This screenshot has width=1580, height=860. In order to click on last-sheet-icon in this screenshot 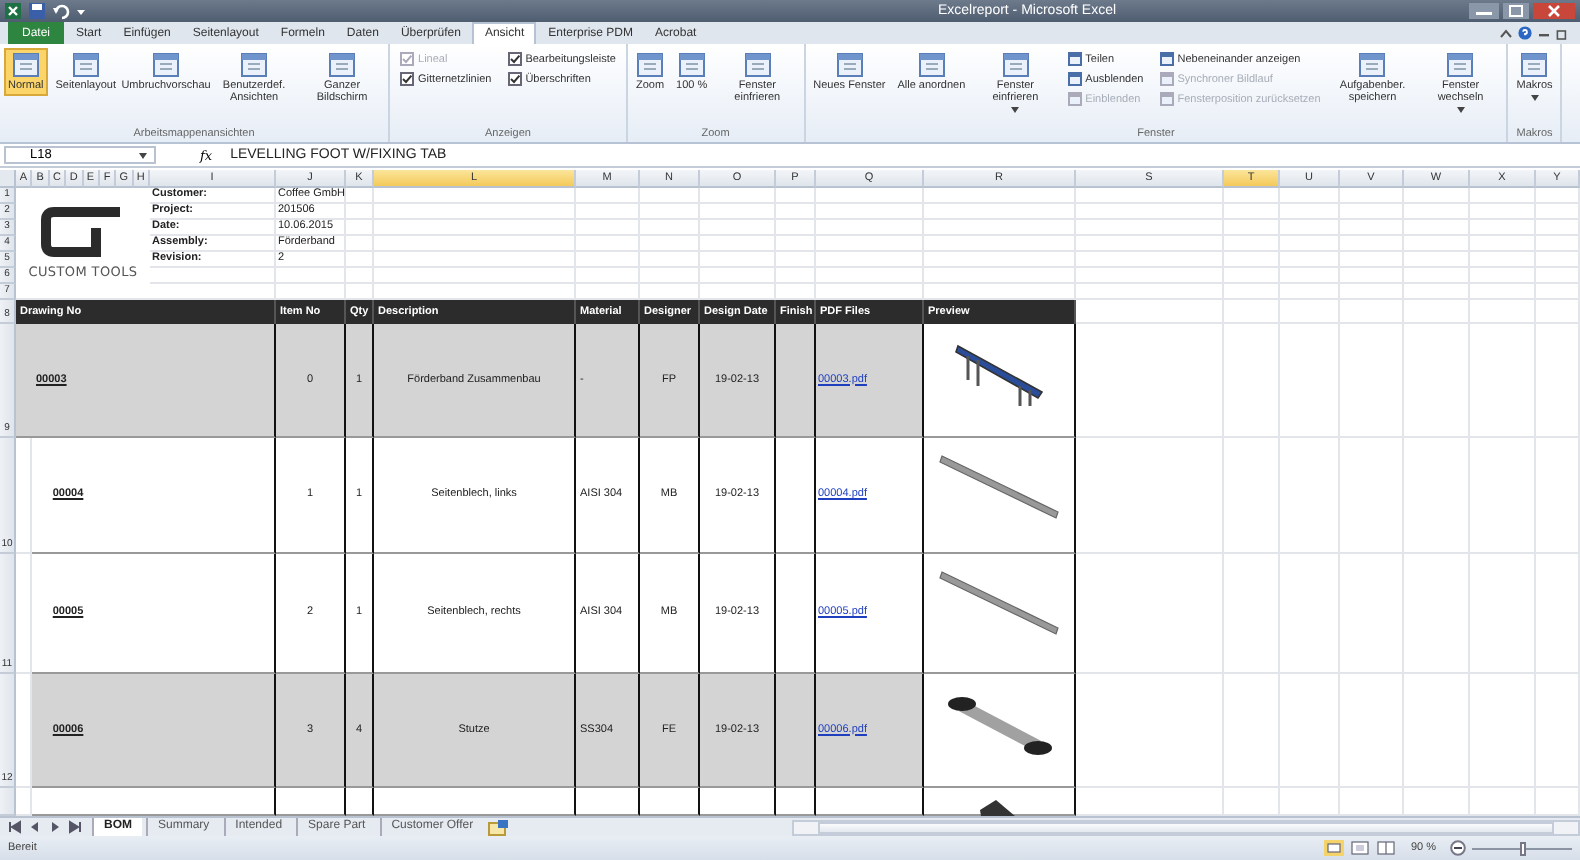, I will do `click(75, 827)`.